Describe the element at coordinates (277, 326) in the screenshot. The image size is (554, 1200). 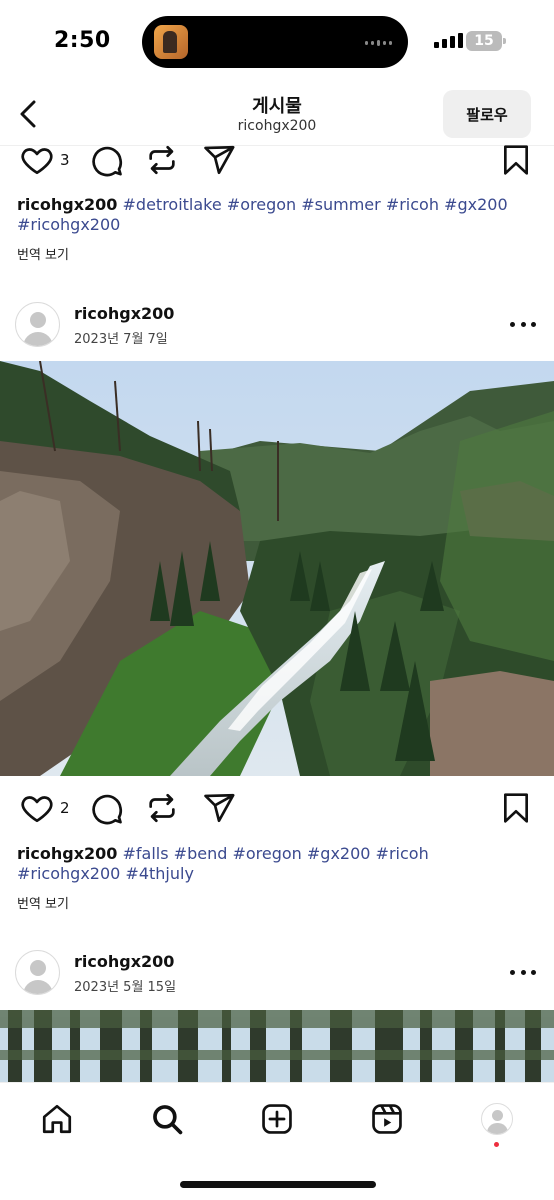
I see `post-2-header: ricohgx200 2023년 7월 7일` at that location.